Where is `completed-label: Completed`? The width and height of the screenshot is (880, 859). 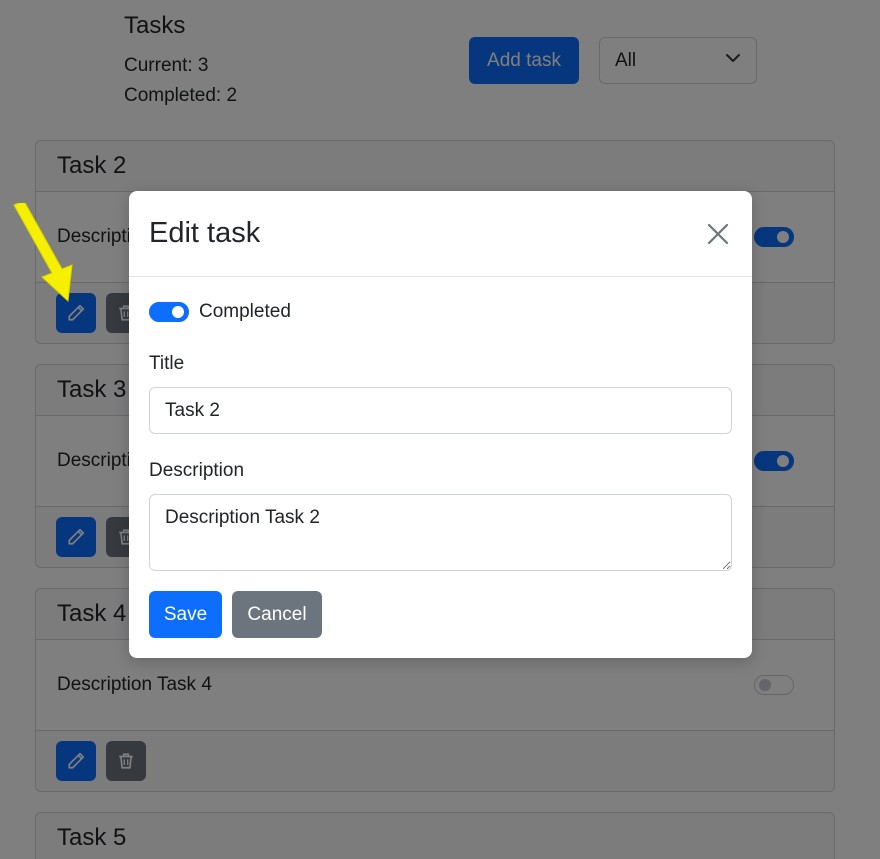 completed-label: Completed is located at coordinates (245, 311).